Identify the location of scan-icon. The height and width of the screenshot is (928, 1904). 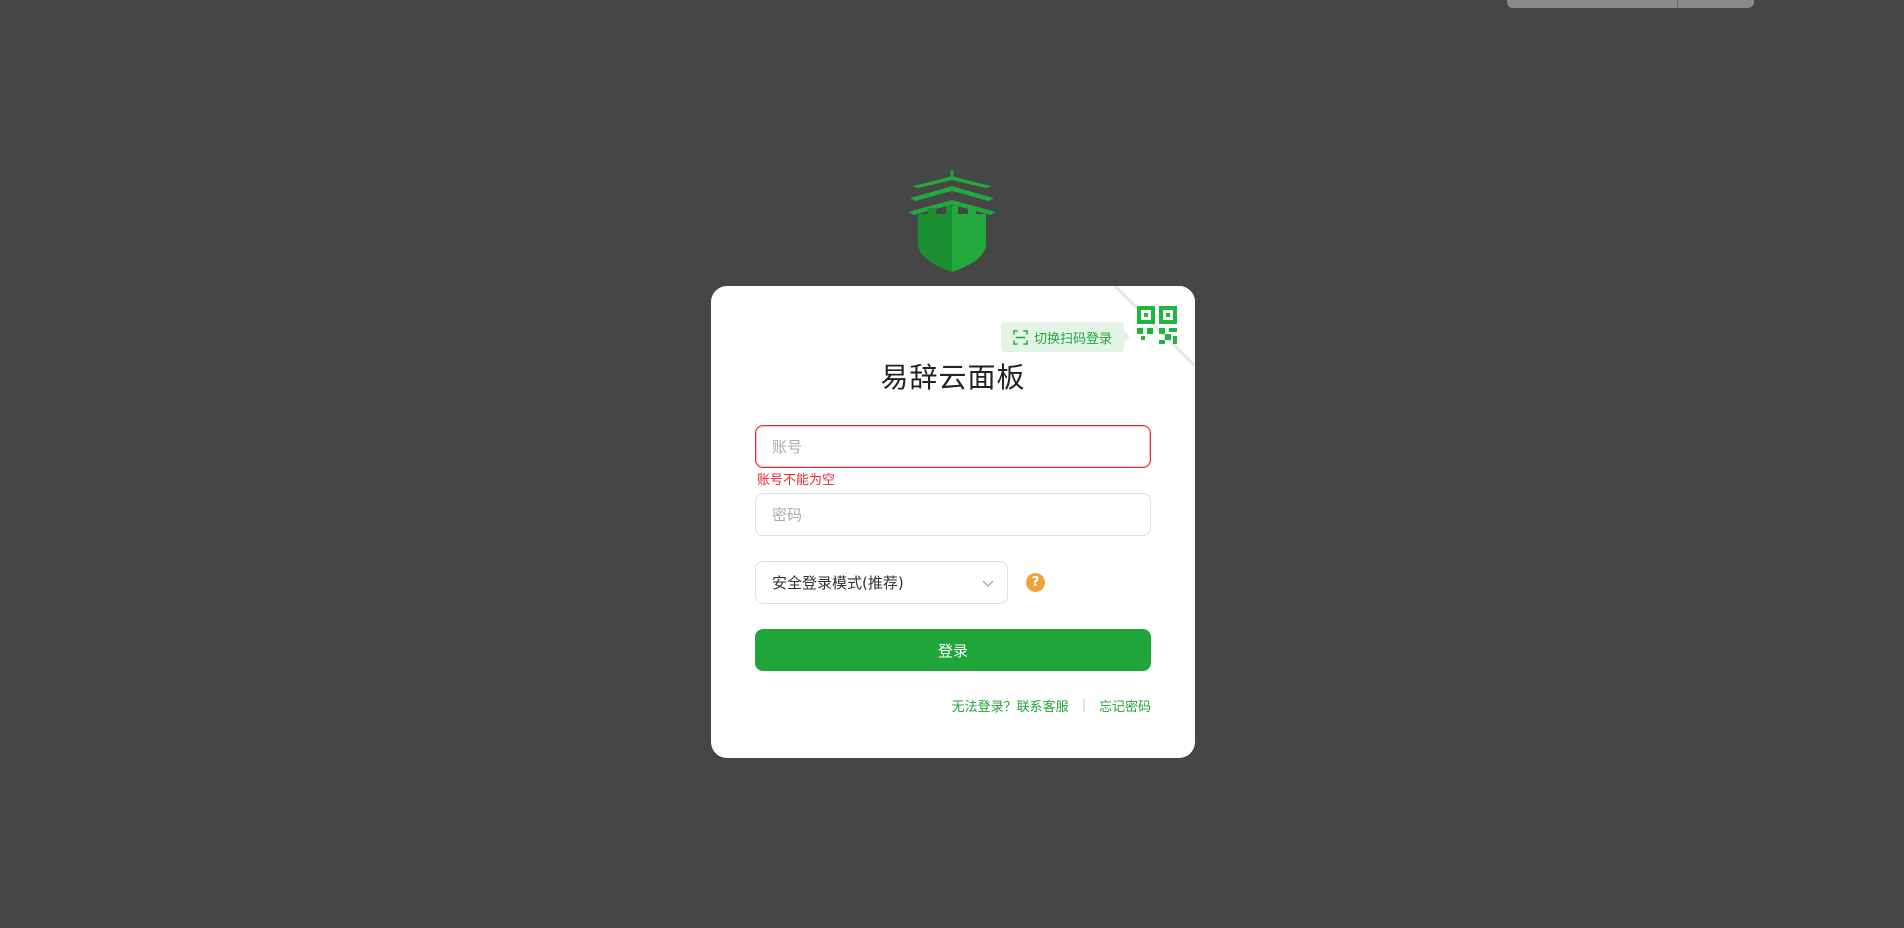
(1020, 337).